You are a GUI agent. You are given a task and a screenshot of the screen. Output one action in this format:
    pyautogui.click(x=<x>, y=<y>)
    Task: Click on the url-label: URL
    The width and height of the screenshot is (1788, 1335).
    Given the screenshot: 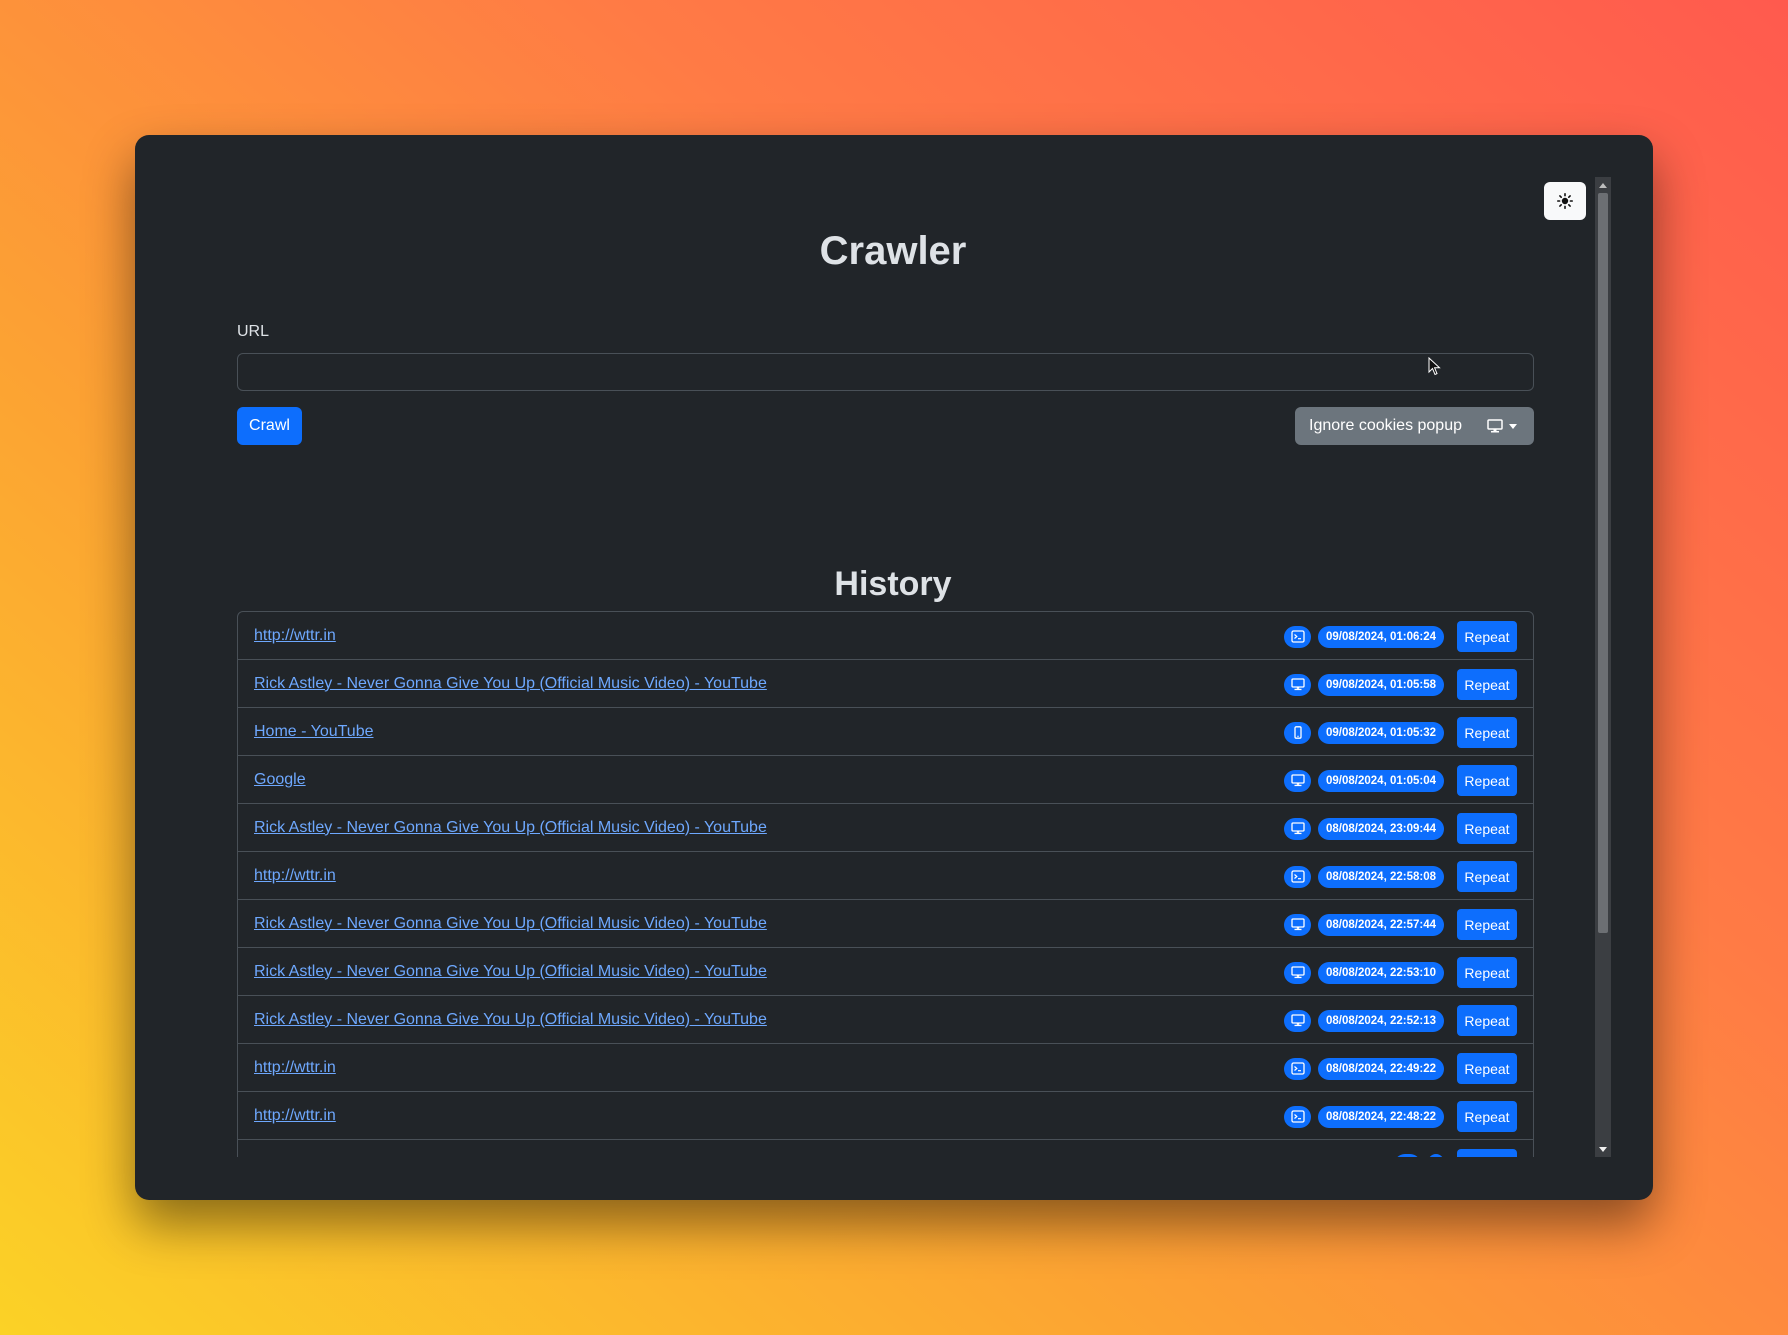 What is the action you would take?
    pyautogui.click(x=253, y=331)
    